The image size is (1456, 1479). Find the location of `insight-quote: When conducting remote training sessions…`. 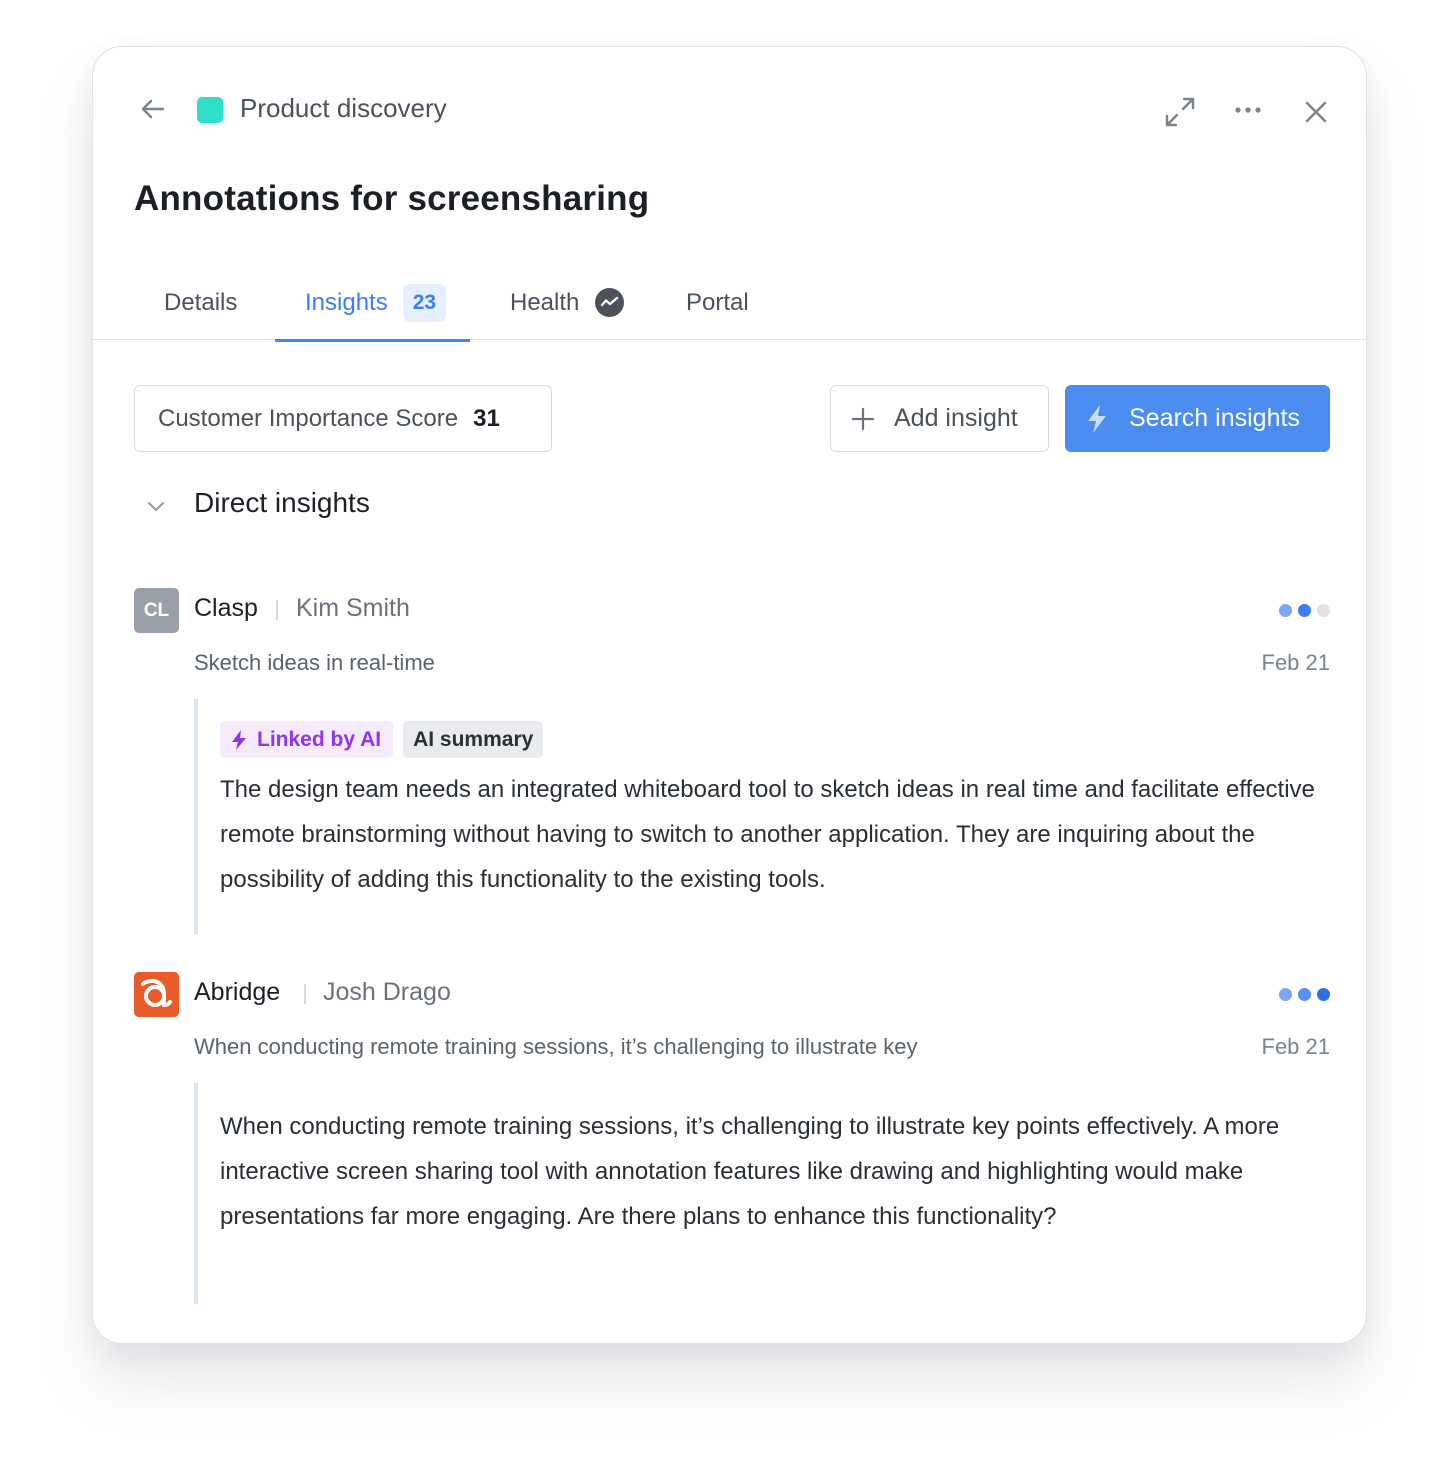

insight-quote: When conducting remote training sessions… is located at coordinates (762, 1193).